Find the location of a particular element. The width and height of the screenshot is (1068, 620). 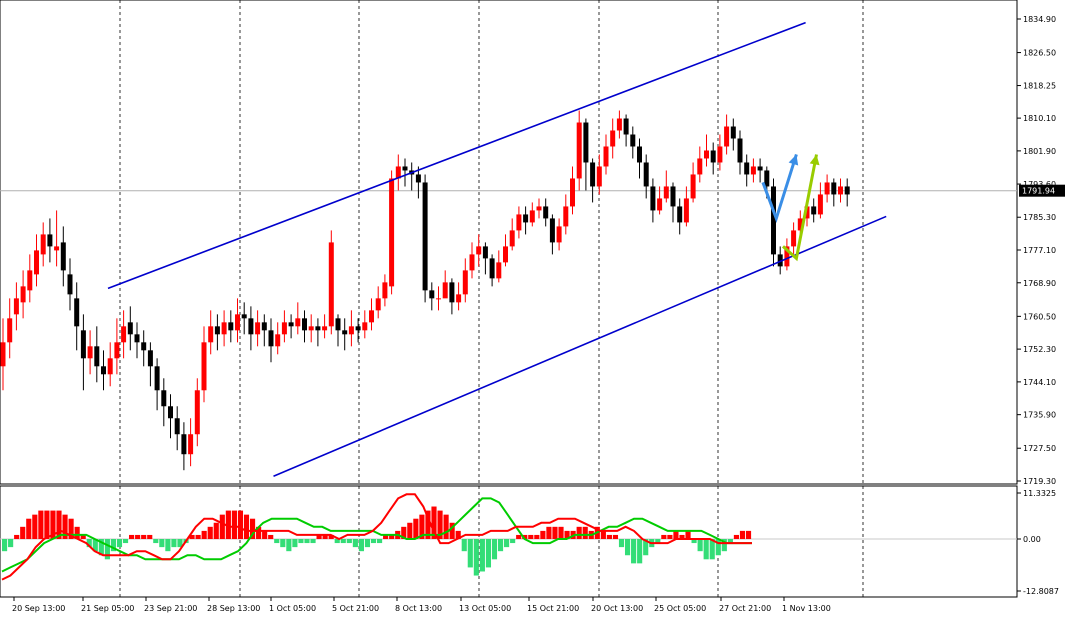

price-tick-label: 1777.10 is located at coordinates (1039, 250).